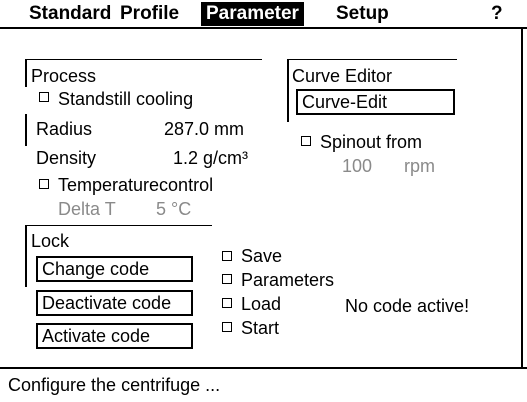 The width and height of the screenshot is (527, 402). What do you see at coordinates (288, 280) in the screenshot?
I see `lock-parameters-label: Parameters` at bounding box center [288, 280].